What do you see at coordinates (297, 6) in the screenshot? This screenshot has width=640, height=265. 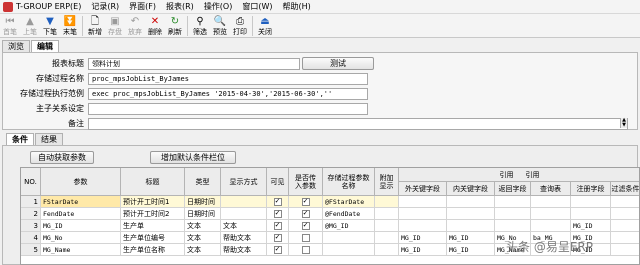 I see `menu-item-help: 帮助(H)` at bounding box center [297, 6].